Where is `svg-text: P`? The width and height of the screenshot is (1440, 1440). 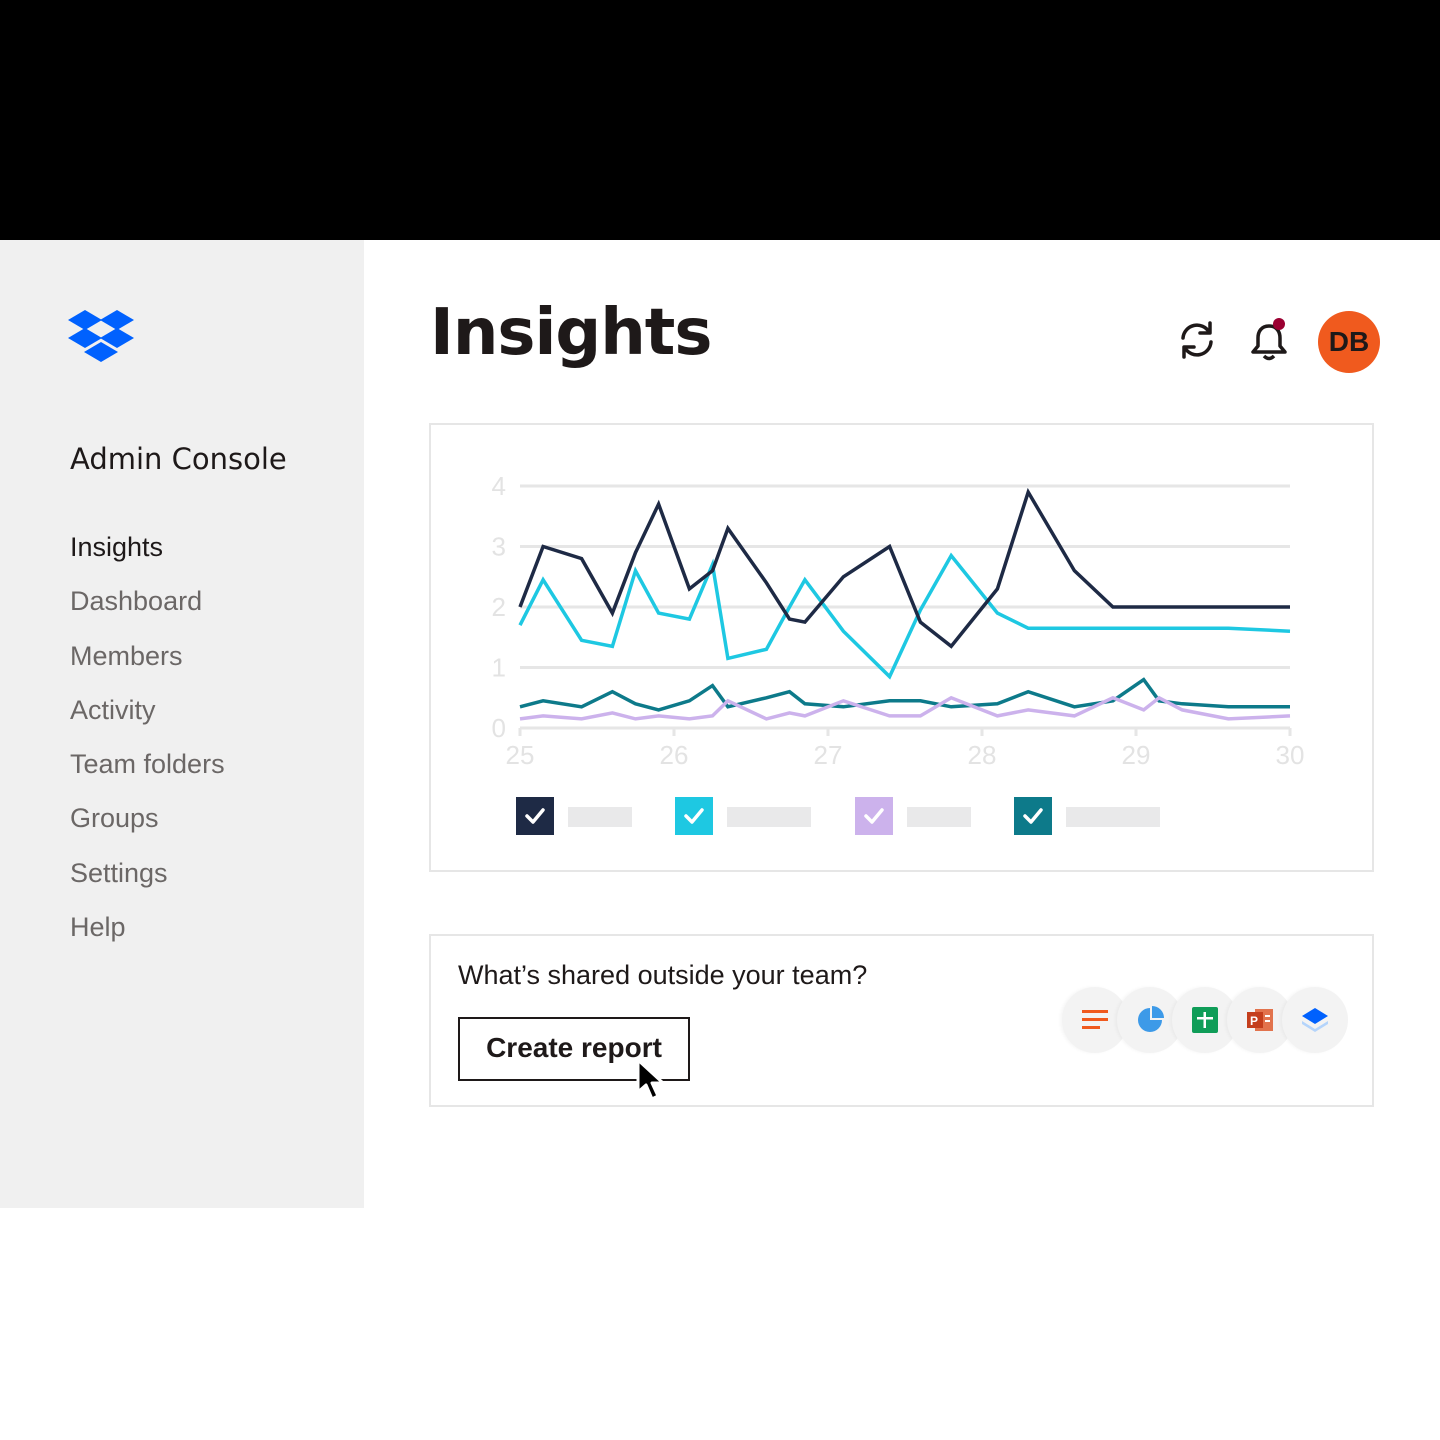 svg-text: P is located at coordinates (1254, 1021).